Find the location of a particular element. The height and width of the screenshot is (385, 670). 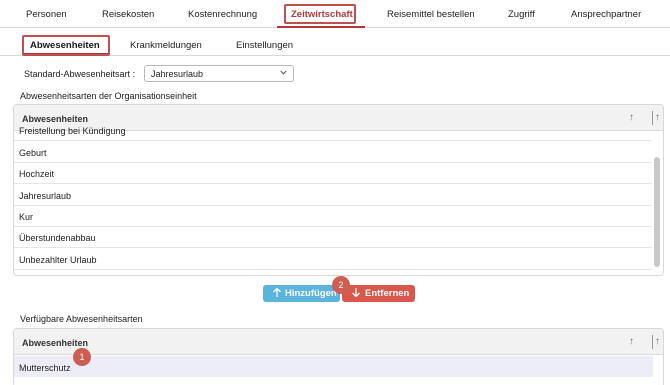

table-header: Abwesenheiten ↑ ↑ is located at coordinates (338, 342).